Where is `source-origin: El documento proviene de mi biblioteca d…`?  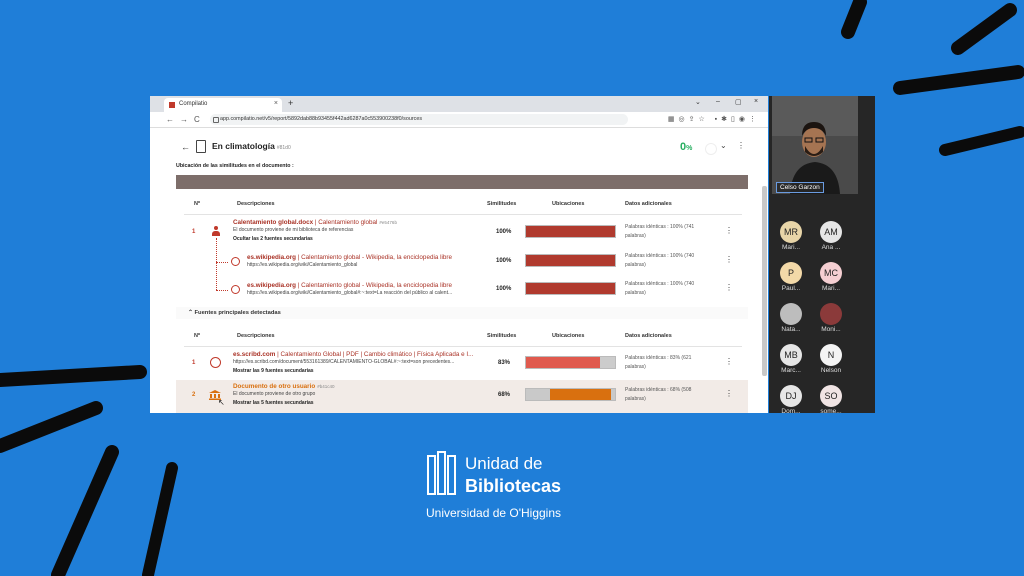 source-origin: El documento proviene de mi biblioteca d… is located at coordinates (293, 230).